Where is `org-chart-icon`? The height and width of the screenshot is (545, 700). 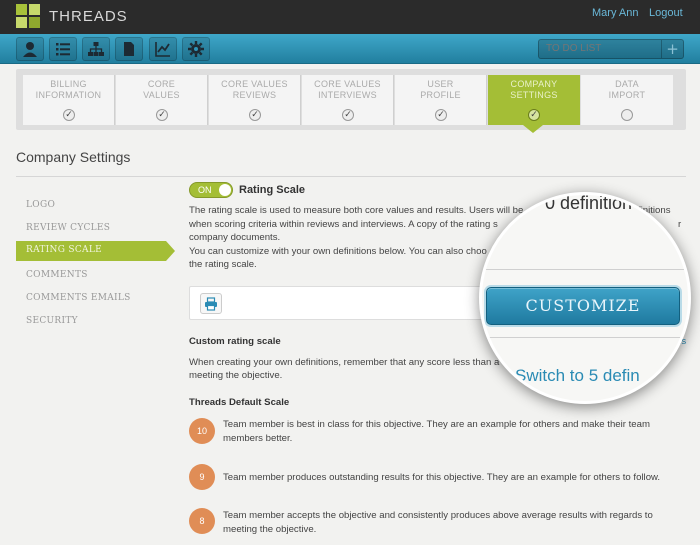 org-chart-icon is located at coordinates (96, 49).